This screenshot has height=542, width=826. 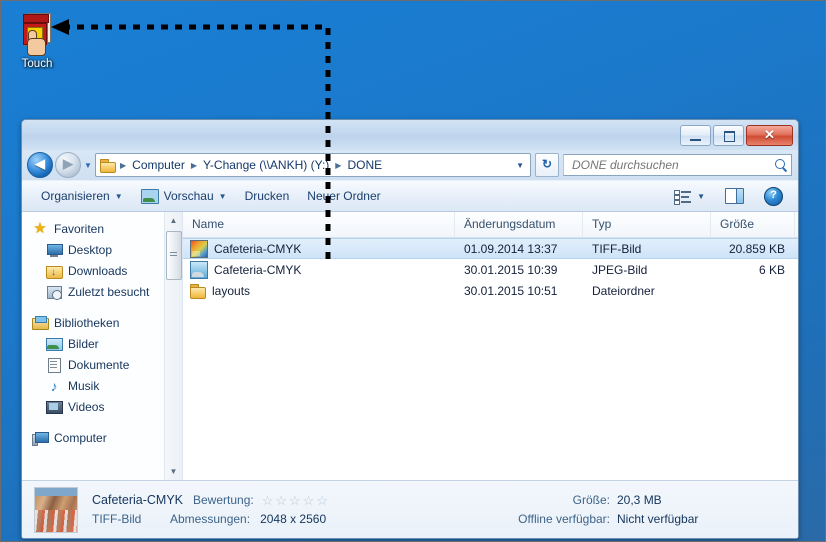 What do you see at coordinates (173, 471) in the screenshot?
I see `scroll-down-icon: ▼` at bounding box center [173, 471].